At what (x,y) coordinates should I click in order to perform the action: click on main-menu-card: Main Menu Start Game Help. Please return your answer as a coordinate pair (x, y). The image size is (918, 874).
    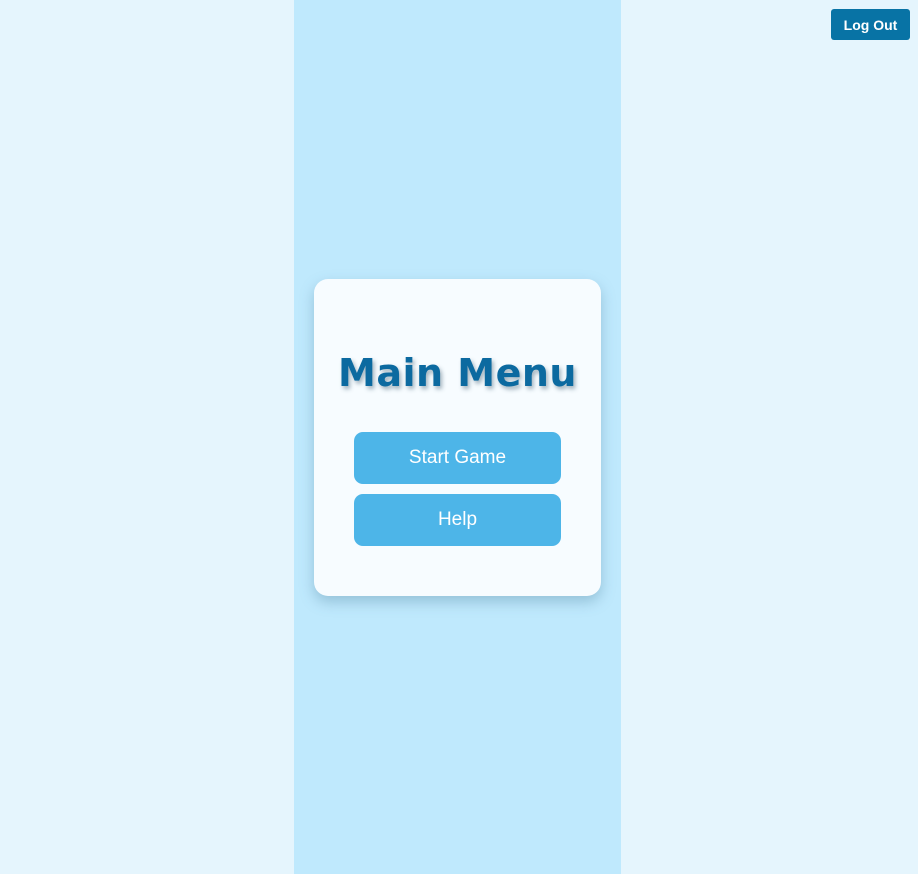
    Looking at the image, I should click on (457, 437).